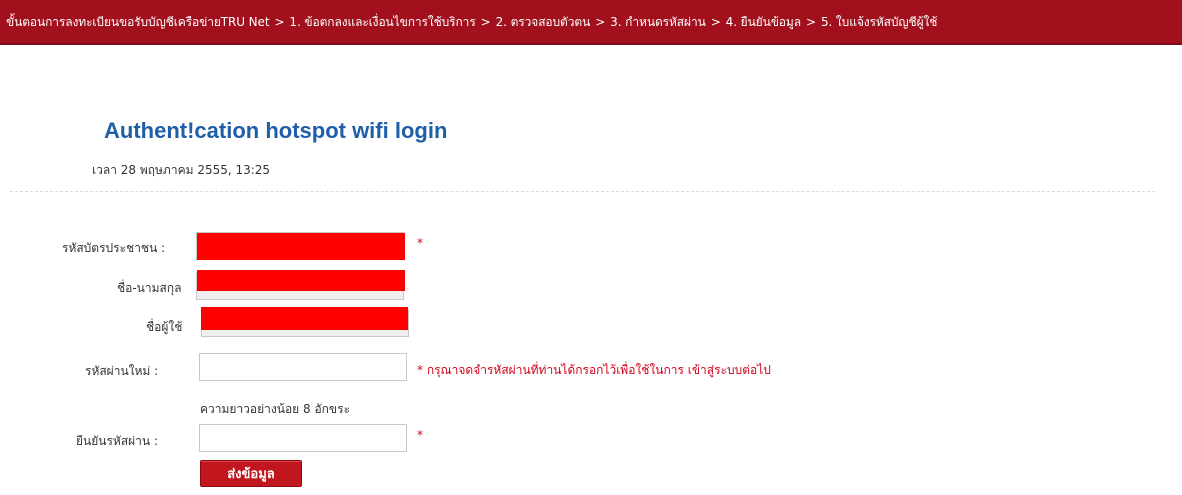 The width and height of the screenshot is (1182, 495). I want to click on confirm-password-input, so click(303, 438).